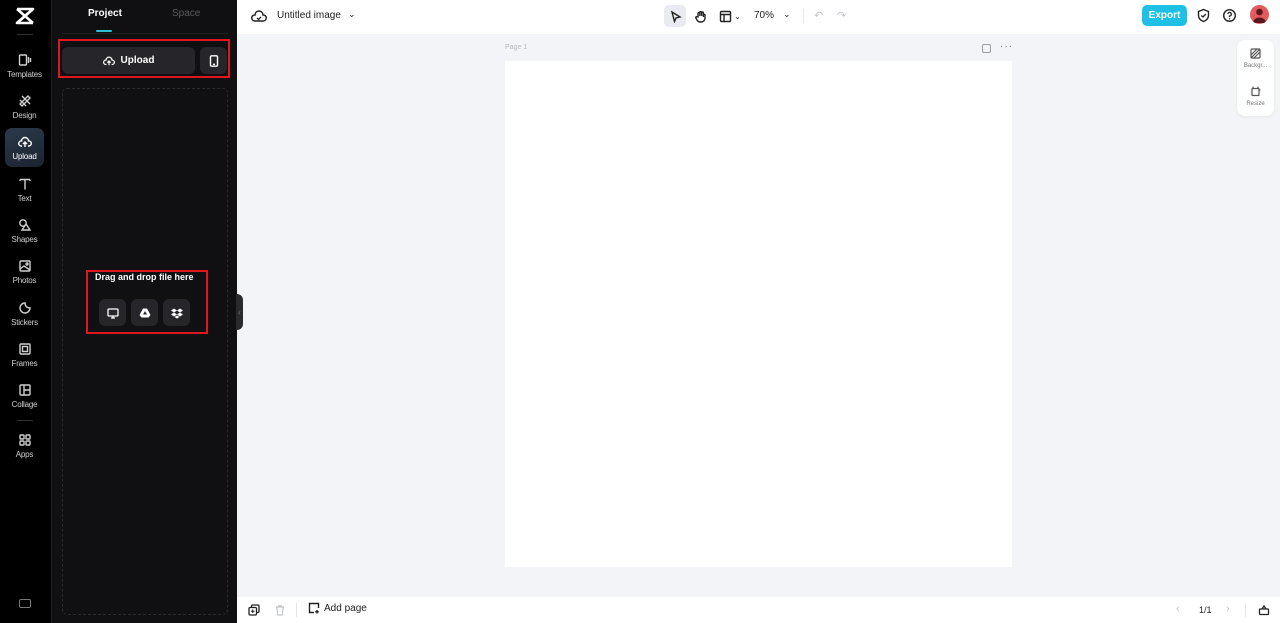  I want to click on rail-item-label: Frames, so click(24, 363).